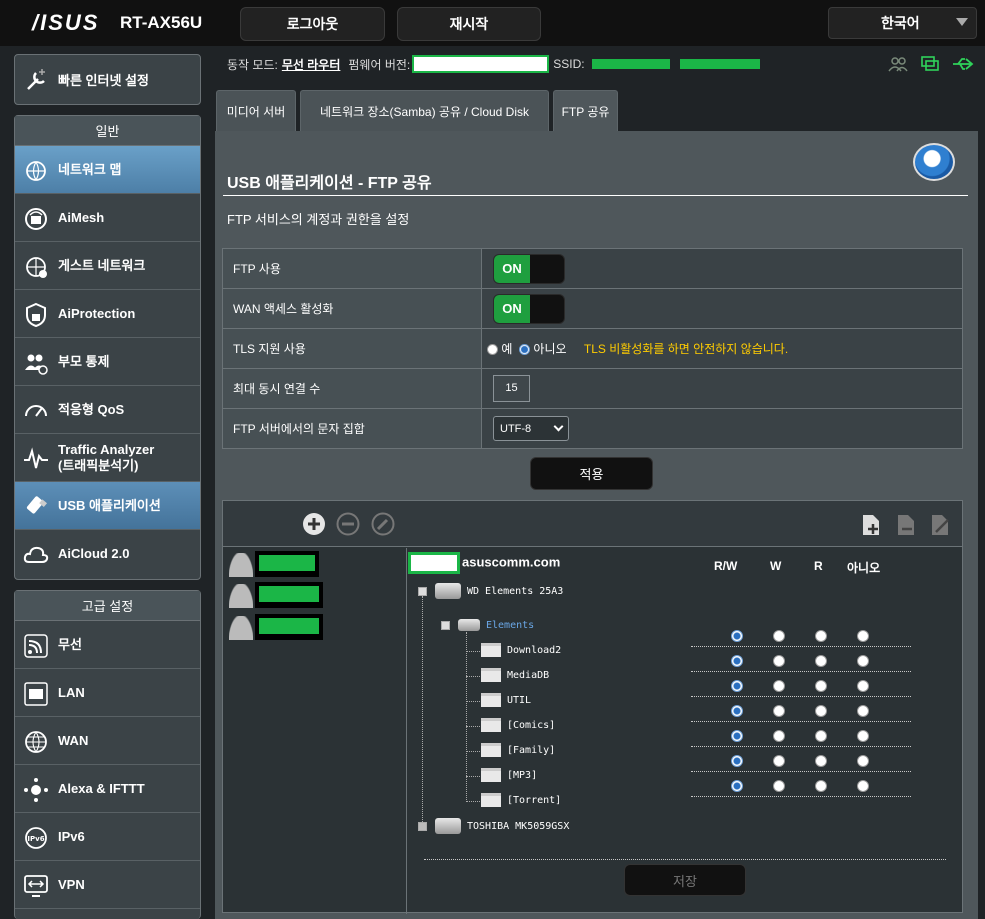 The image size is (985, 919). I want to click on tab-samba-share: 네트워크 장소(Samba) 공유 / Cloud Disk, so click(424, 110).